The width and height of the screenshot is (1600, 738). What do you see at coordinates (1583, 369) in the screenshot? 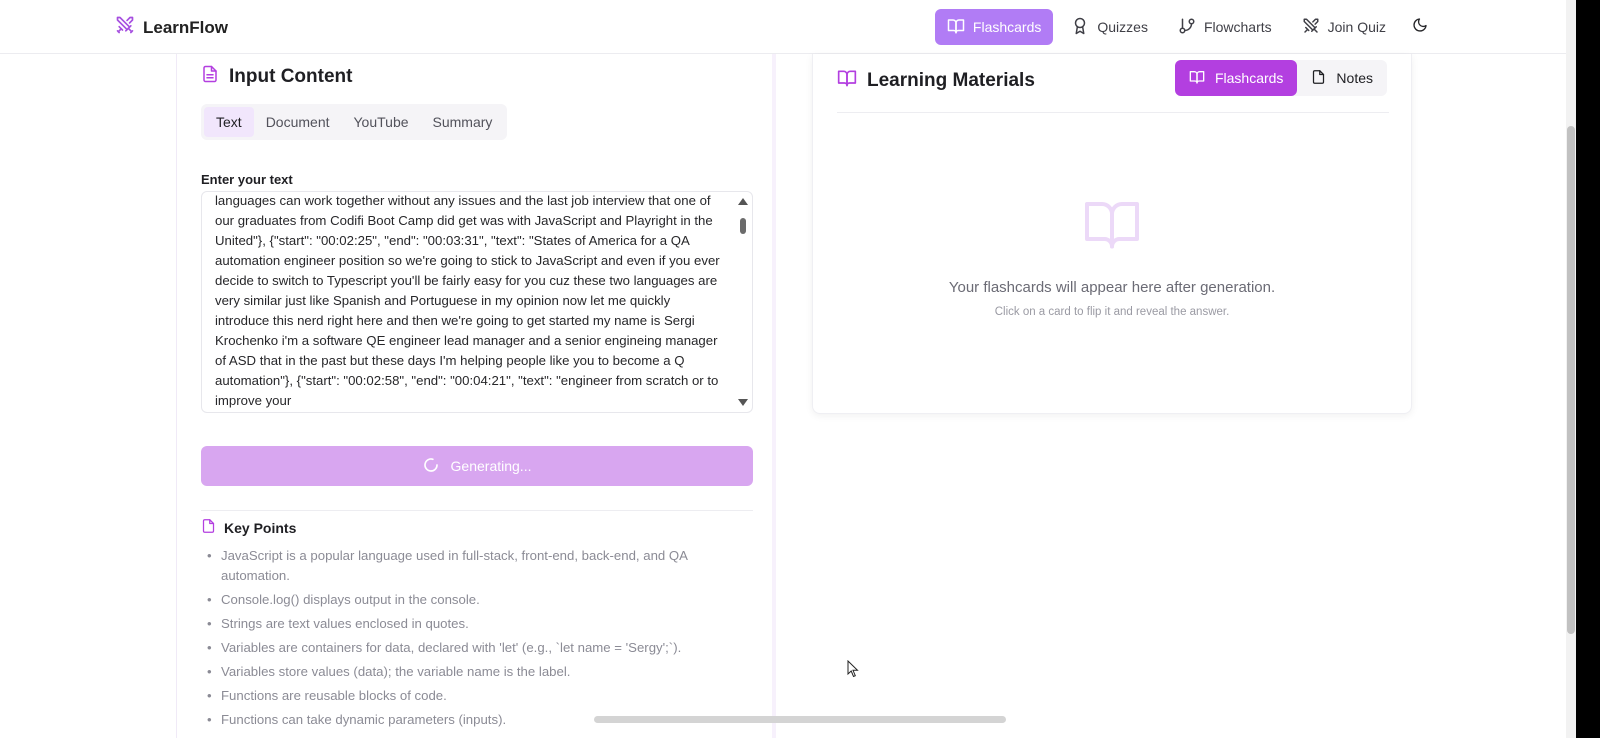
I see `page-vertical-scrollbar` at bounding box center [1583, 369].